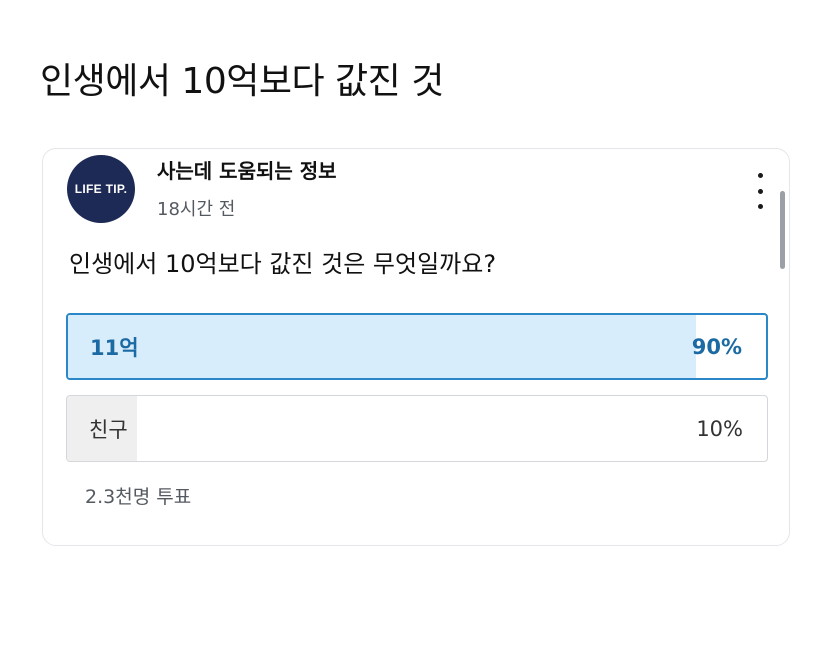  Describe the element at coordinates (417, 428) in the screenshot. I see `poll-option-chingu: 친구 10%` at that location.